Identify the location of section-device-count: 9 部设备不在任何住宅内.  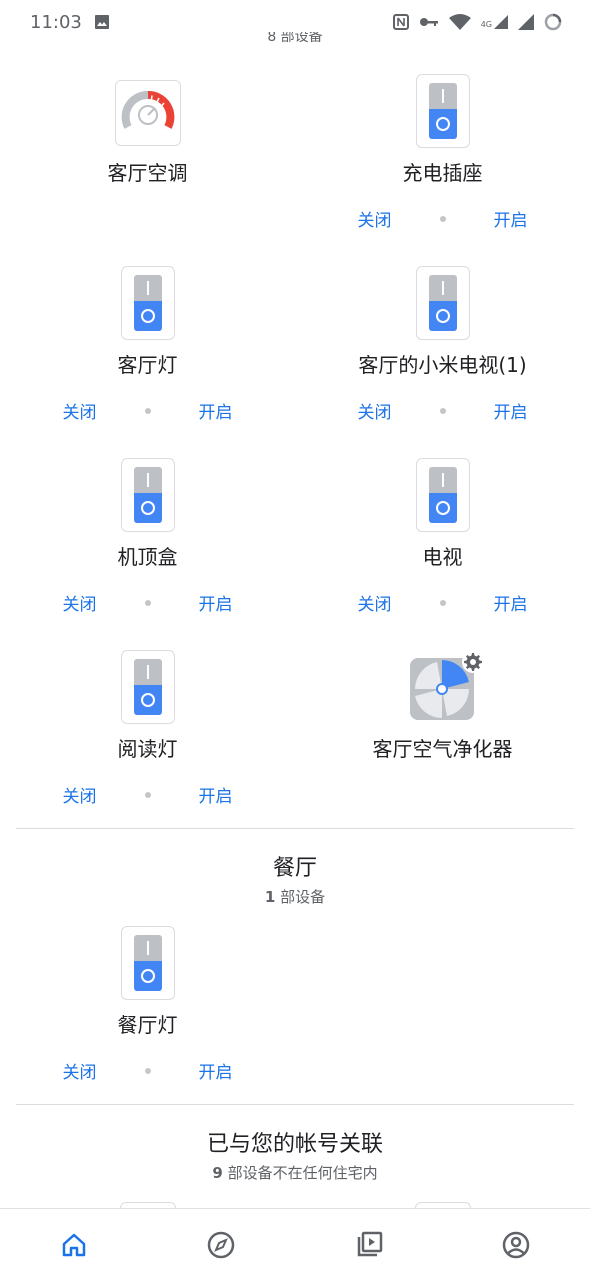
(295, 1172).